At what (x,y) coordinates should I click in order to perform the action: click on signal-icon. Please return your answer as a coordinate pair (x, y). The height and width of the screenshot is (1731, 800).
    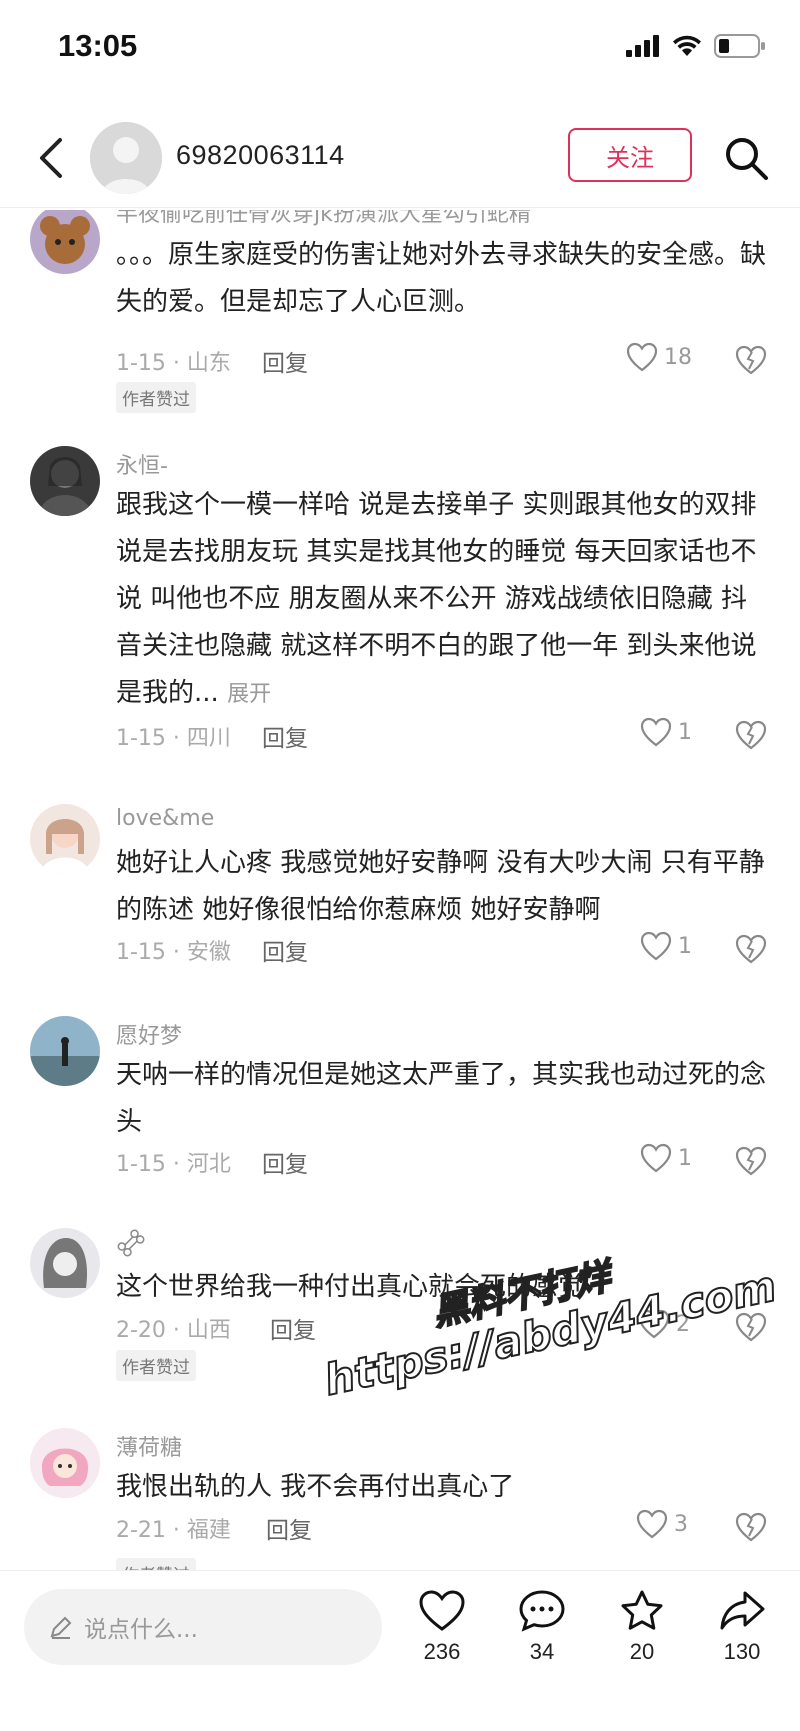
    Looking at the image, I should click on (642, 46).